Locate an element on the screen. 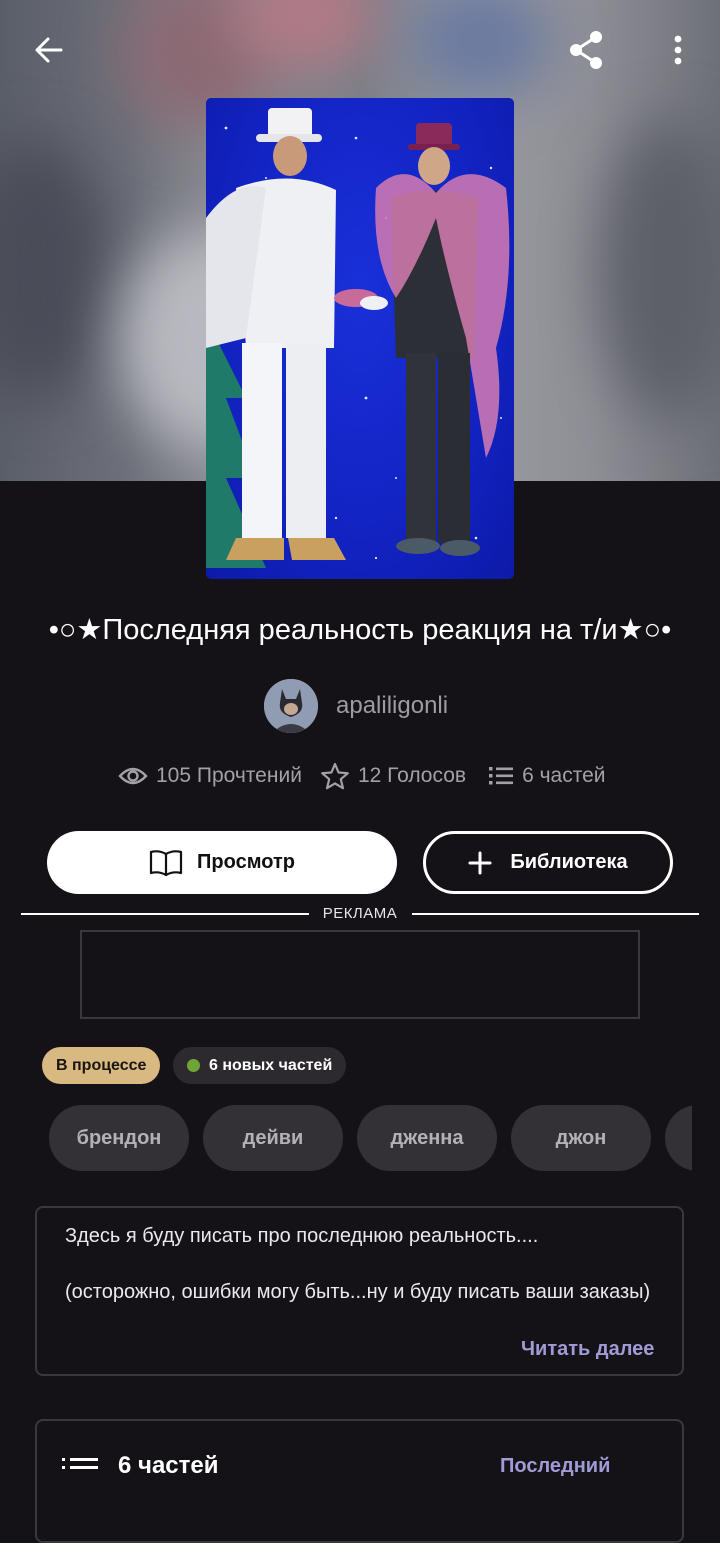 The height and width of the screenshot is (1543, 720). share-button is located at coordinates (586, 50).